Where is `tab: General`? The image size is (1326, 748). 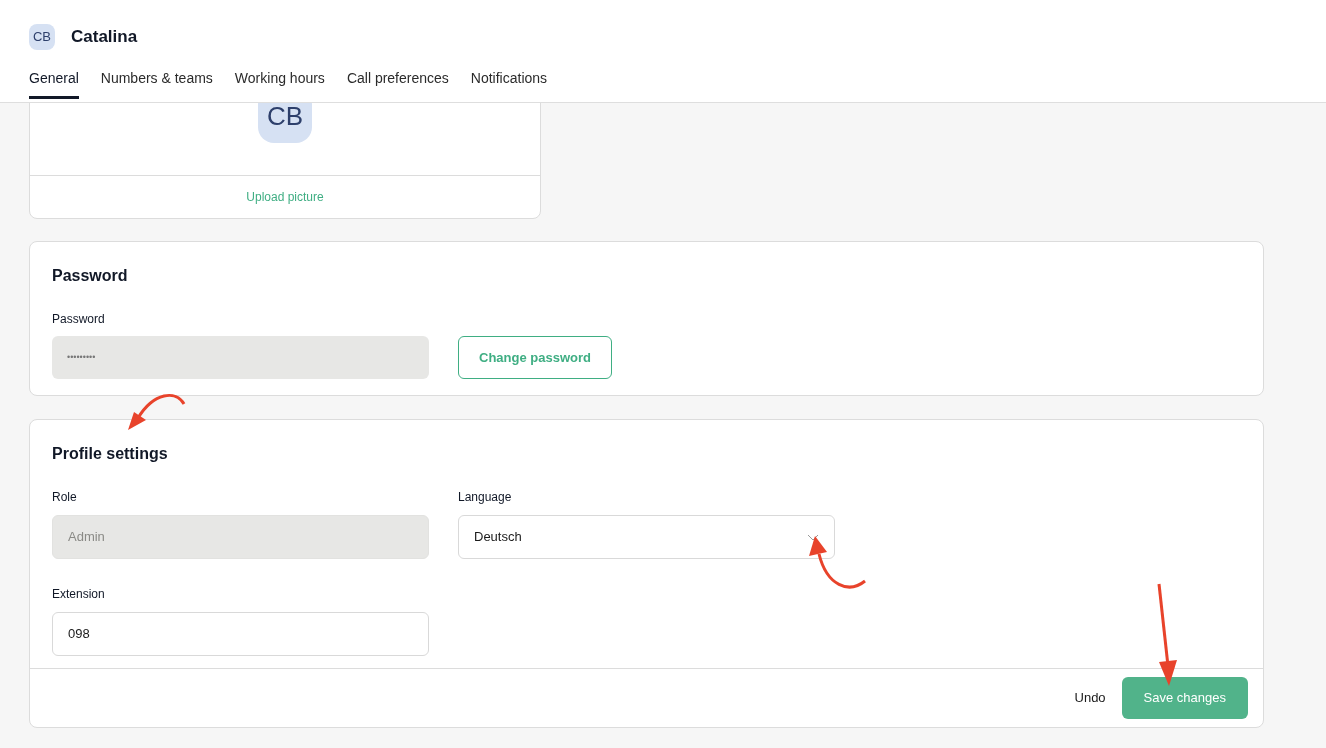
tab: General is located at coordinates (54, 82).